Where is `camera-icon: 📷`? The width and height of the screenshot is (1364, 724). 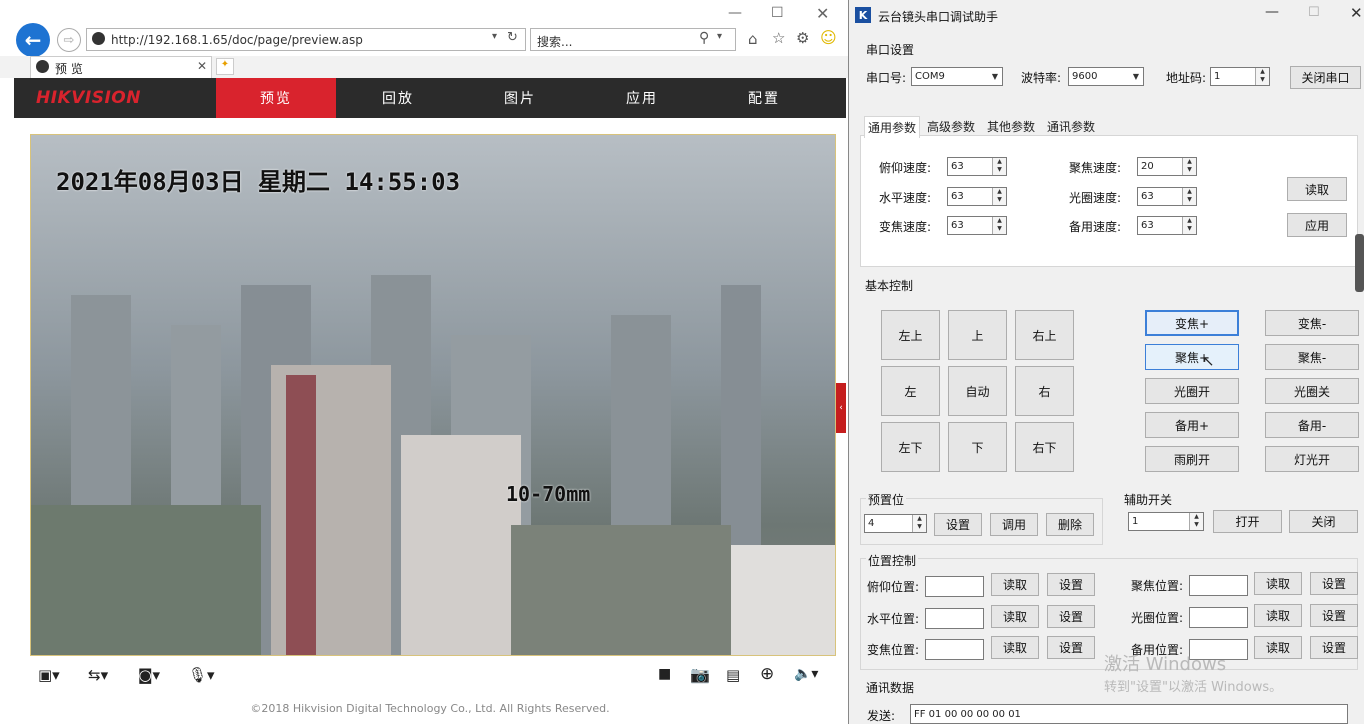 camera-icon: 📷 is located at coordinates (700, 674).